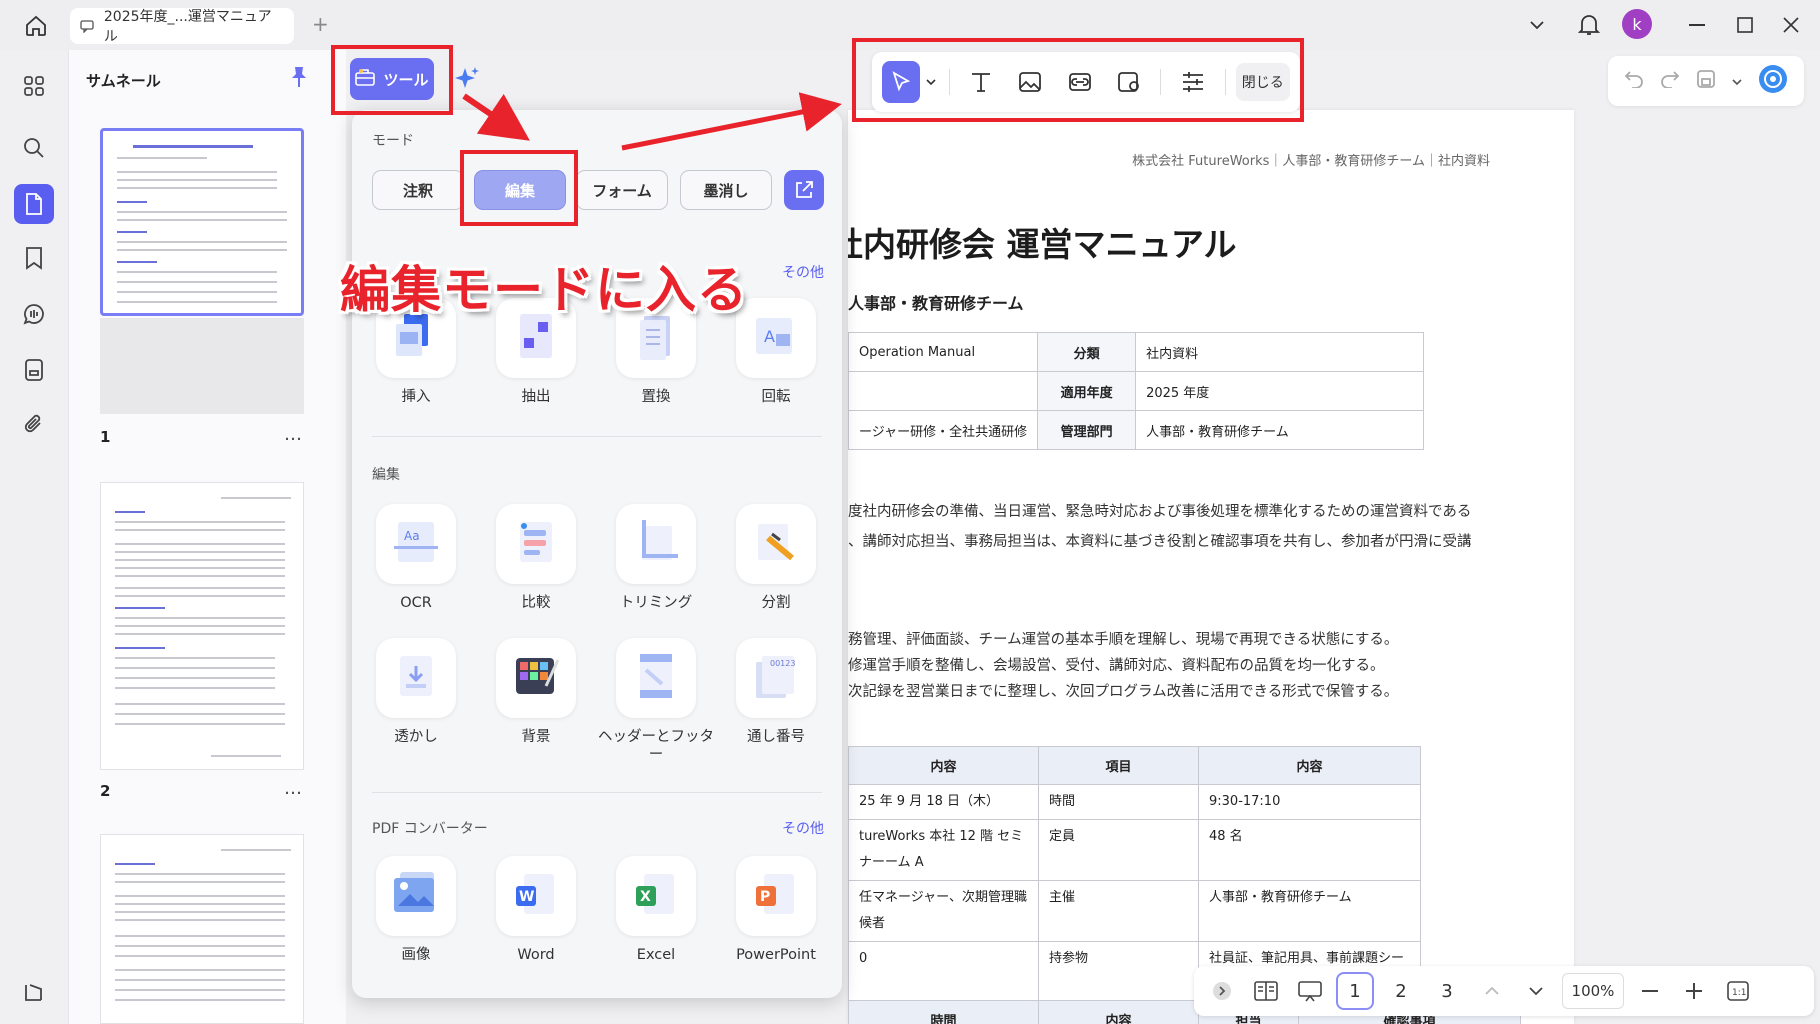 The width and height of the screenshot is (1820, 1024). What do you see at coordinates (1310, 991) in the screenshot?
I see `presentation-icon` at bounding box center [1310, 991].